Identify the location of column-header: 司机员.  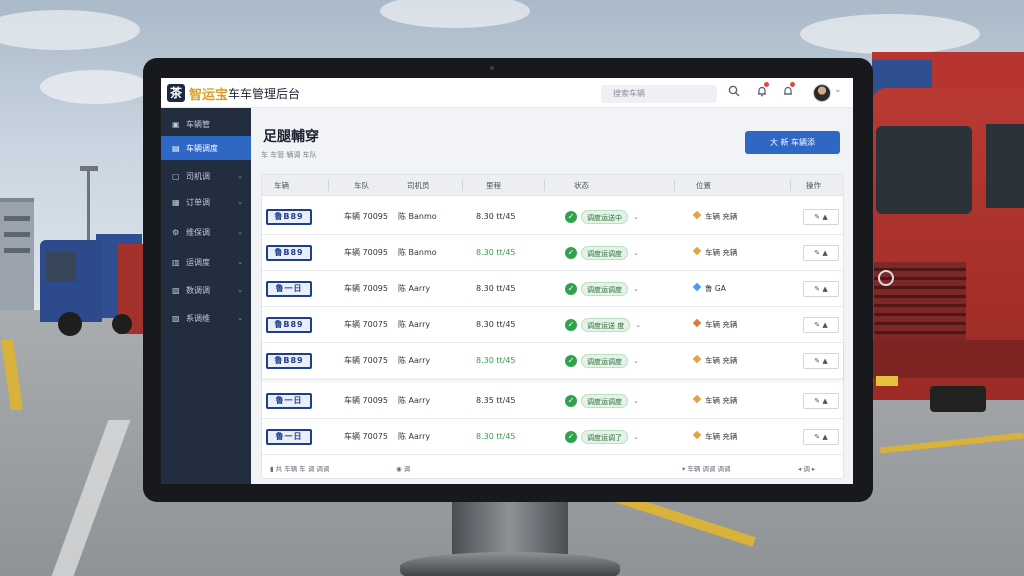
(418, 185).